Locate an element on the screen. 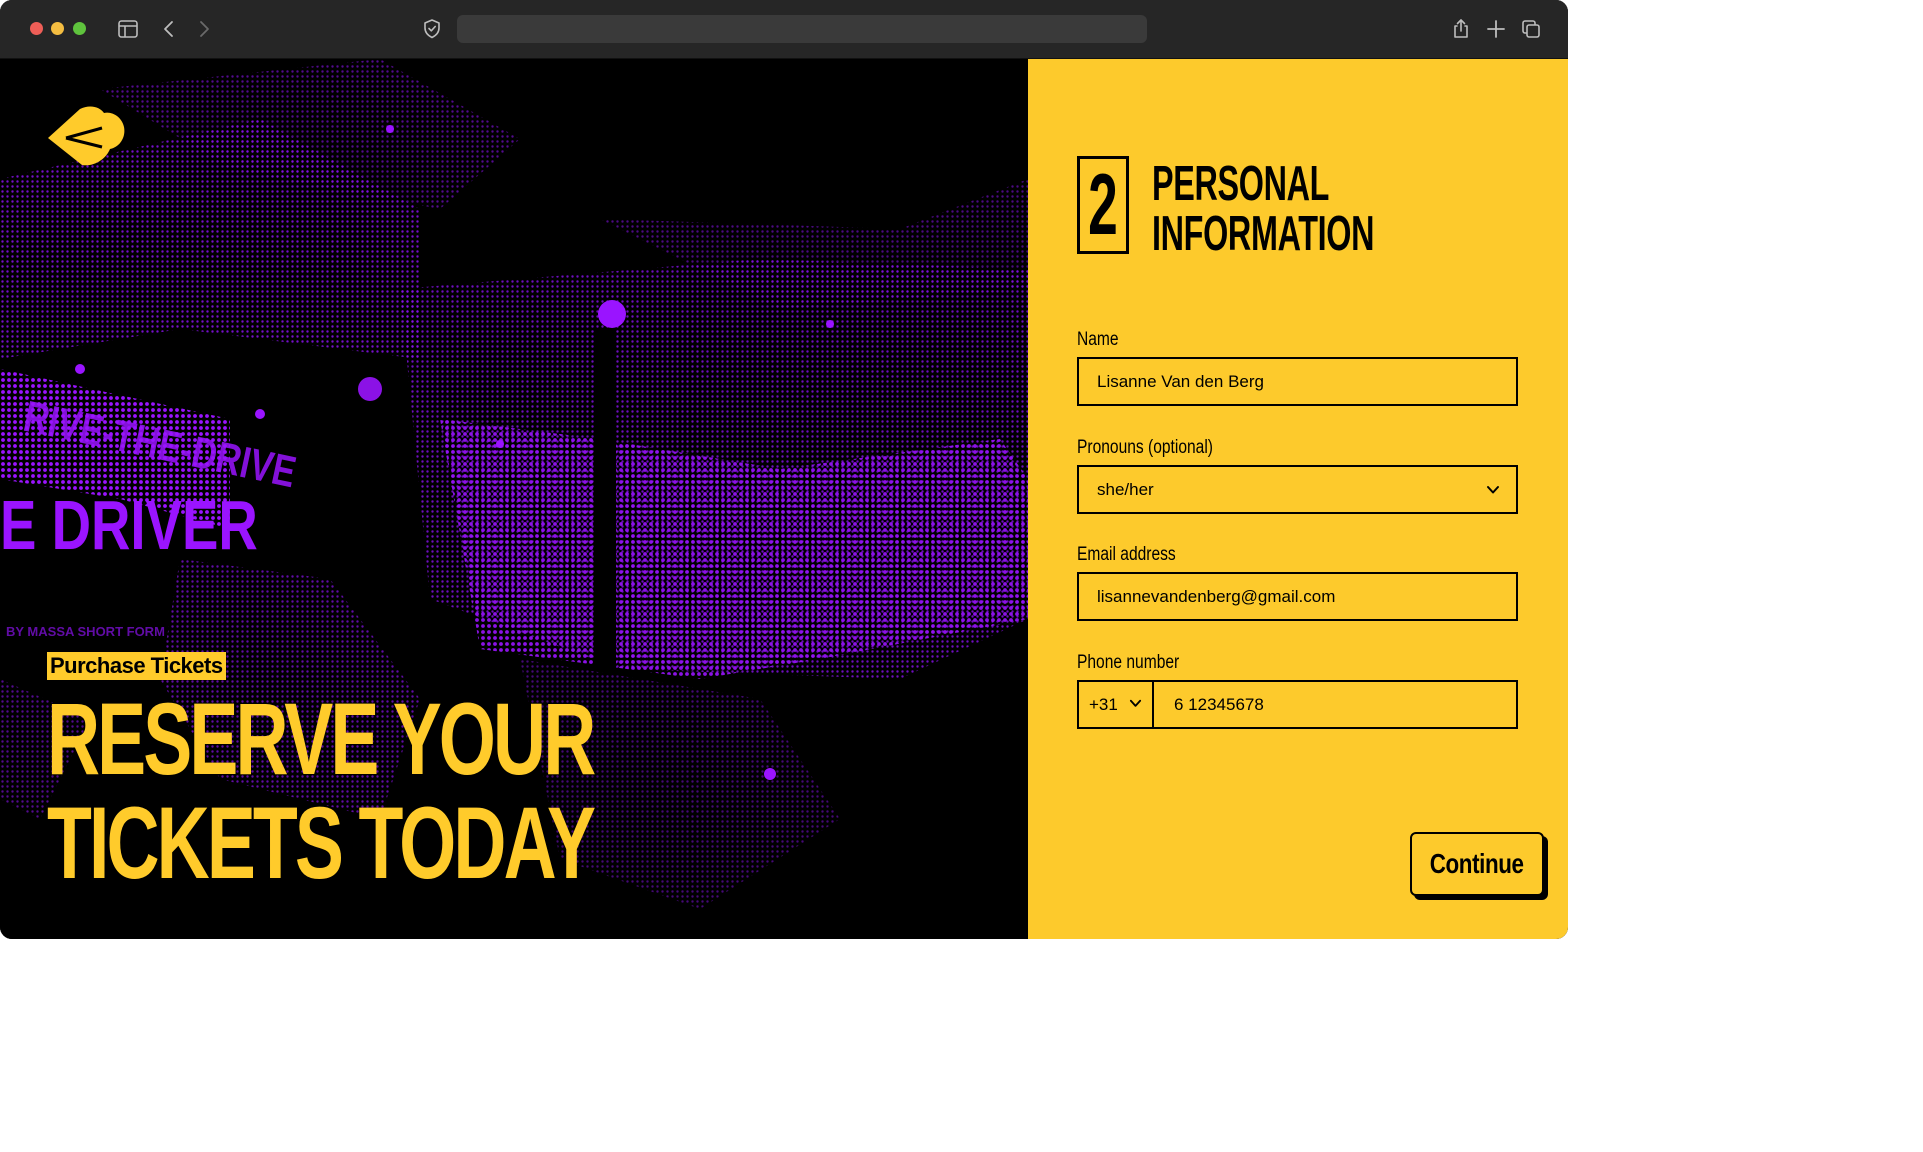 The image size is (1923, 1152). email-input is located at coordinates (1297, 596).